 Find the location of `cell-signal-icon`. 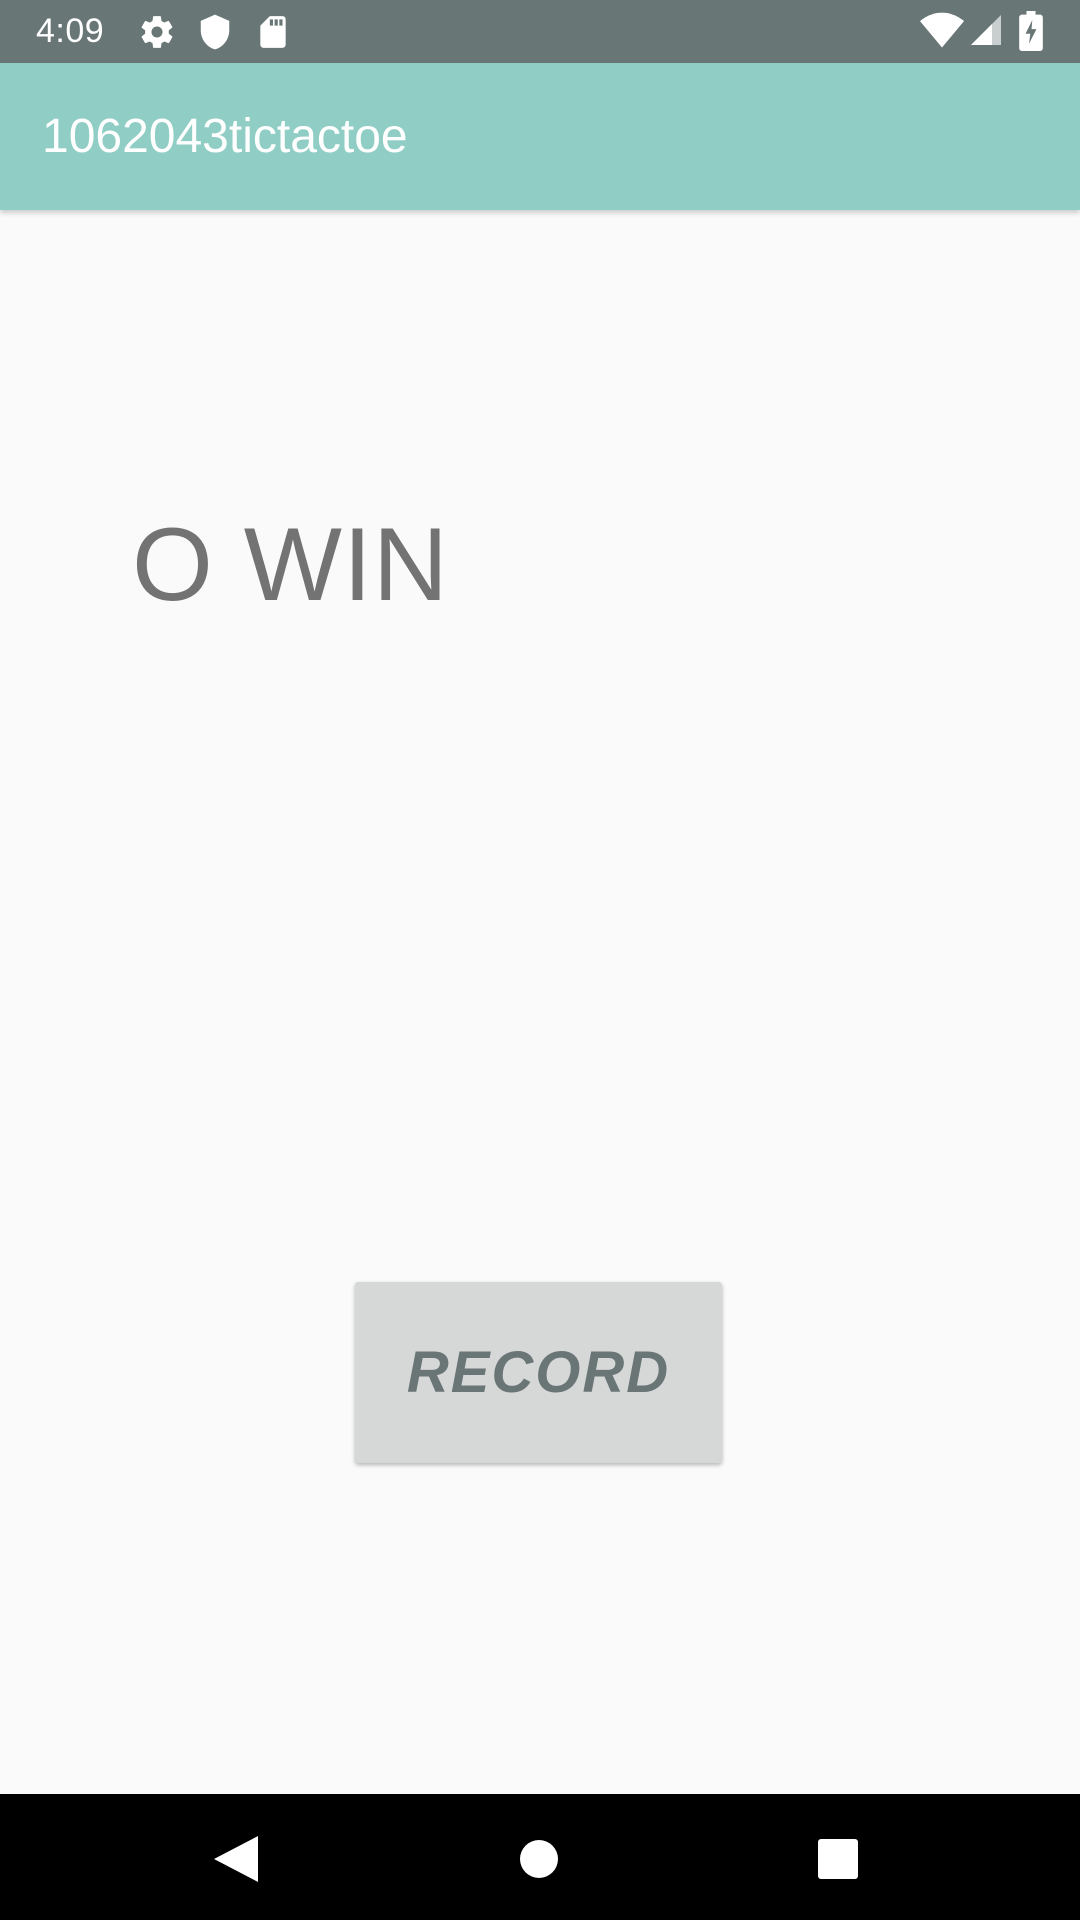

cell-signal-icon is located at coordinates (986, 32).